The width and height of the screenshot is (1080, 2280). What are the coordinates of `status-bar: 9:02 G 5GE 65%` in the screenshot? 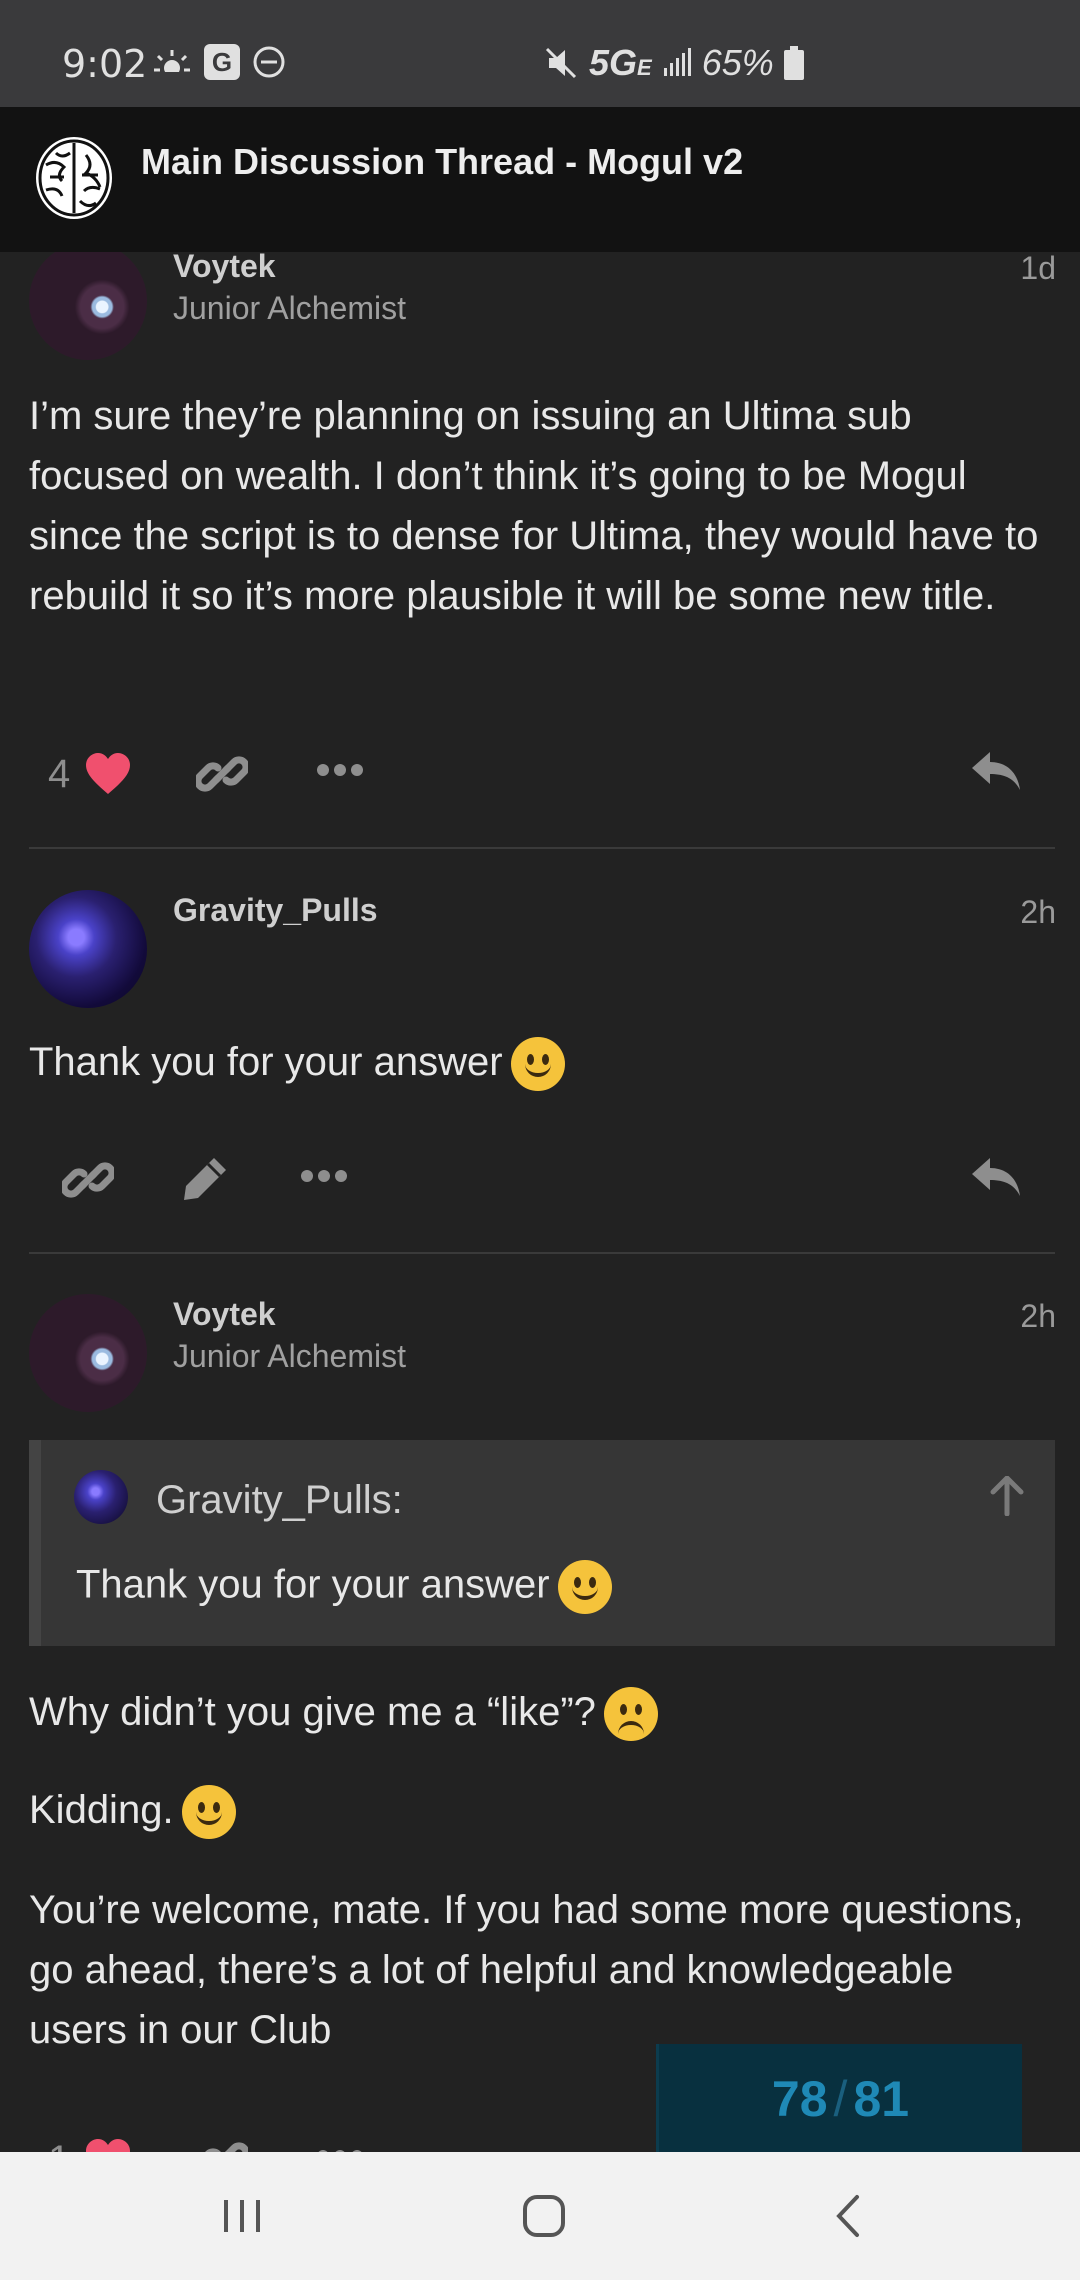 It's located at (540, 53).